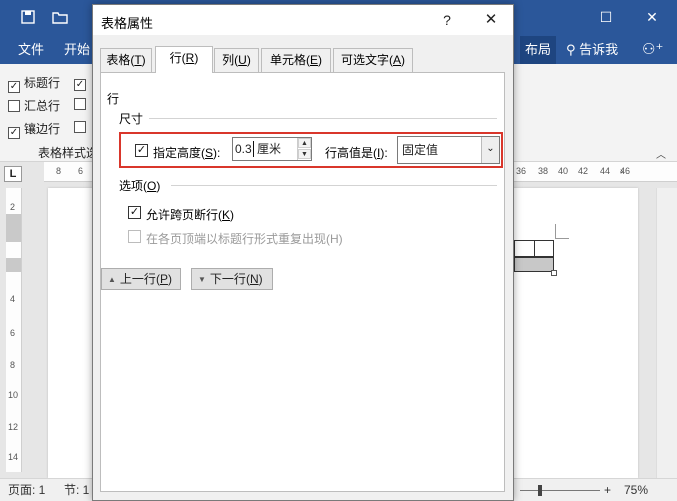 The width and height of the screenshot is (677, 501). I want to click on banded-rows-checkbox: ✓, so click(14, 133).